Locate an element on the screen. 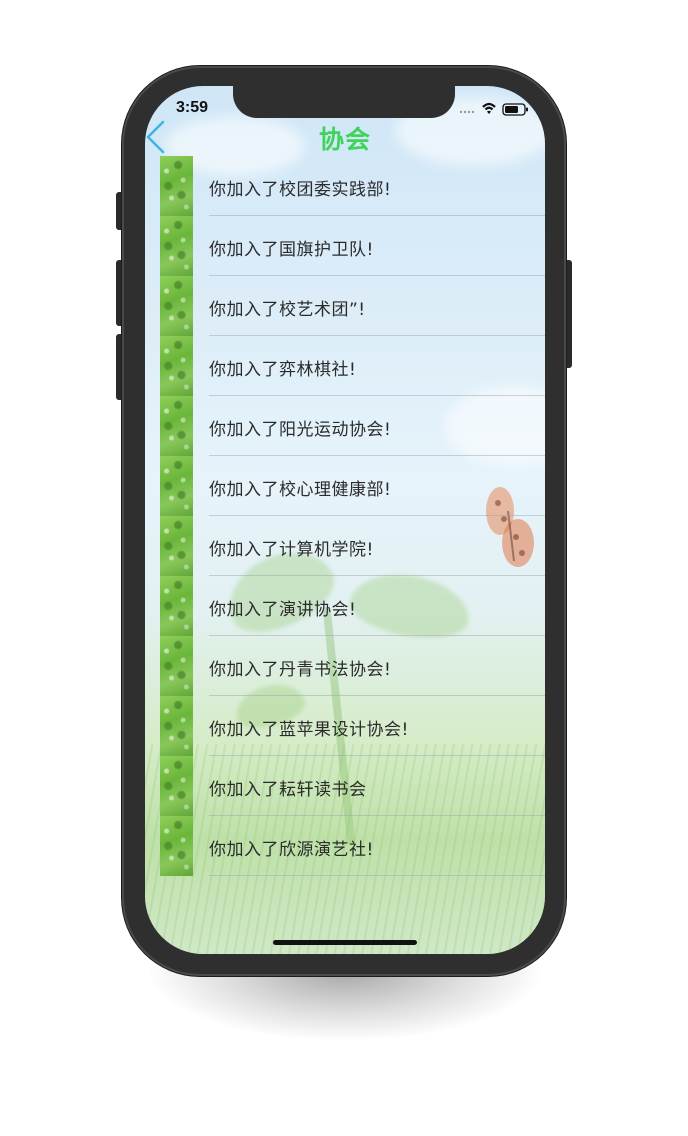  list-item: 你加入了丹青书法协会! is located at coordinates (352, 666).